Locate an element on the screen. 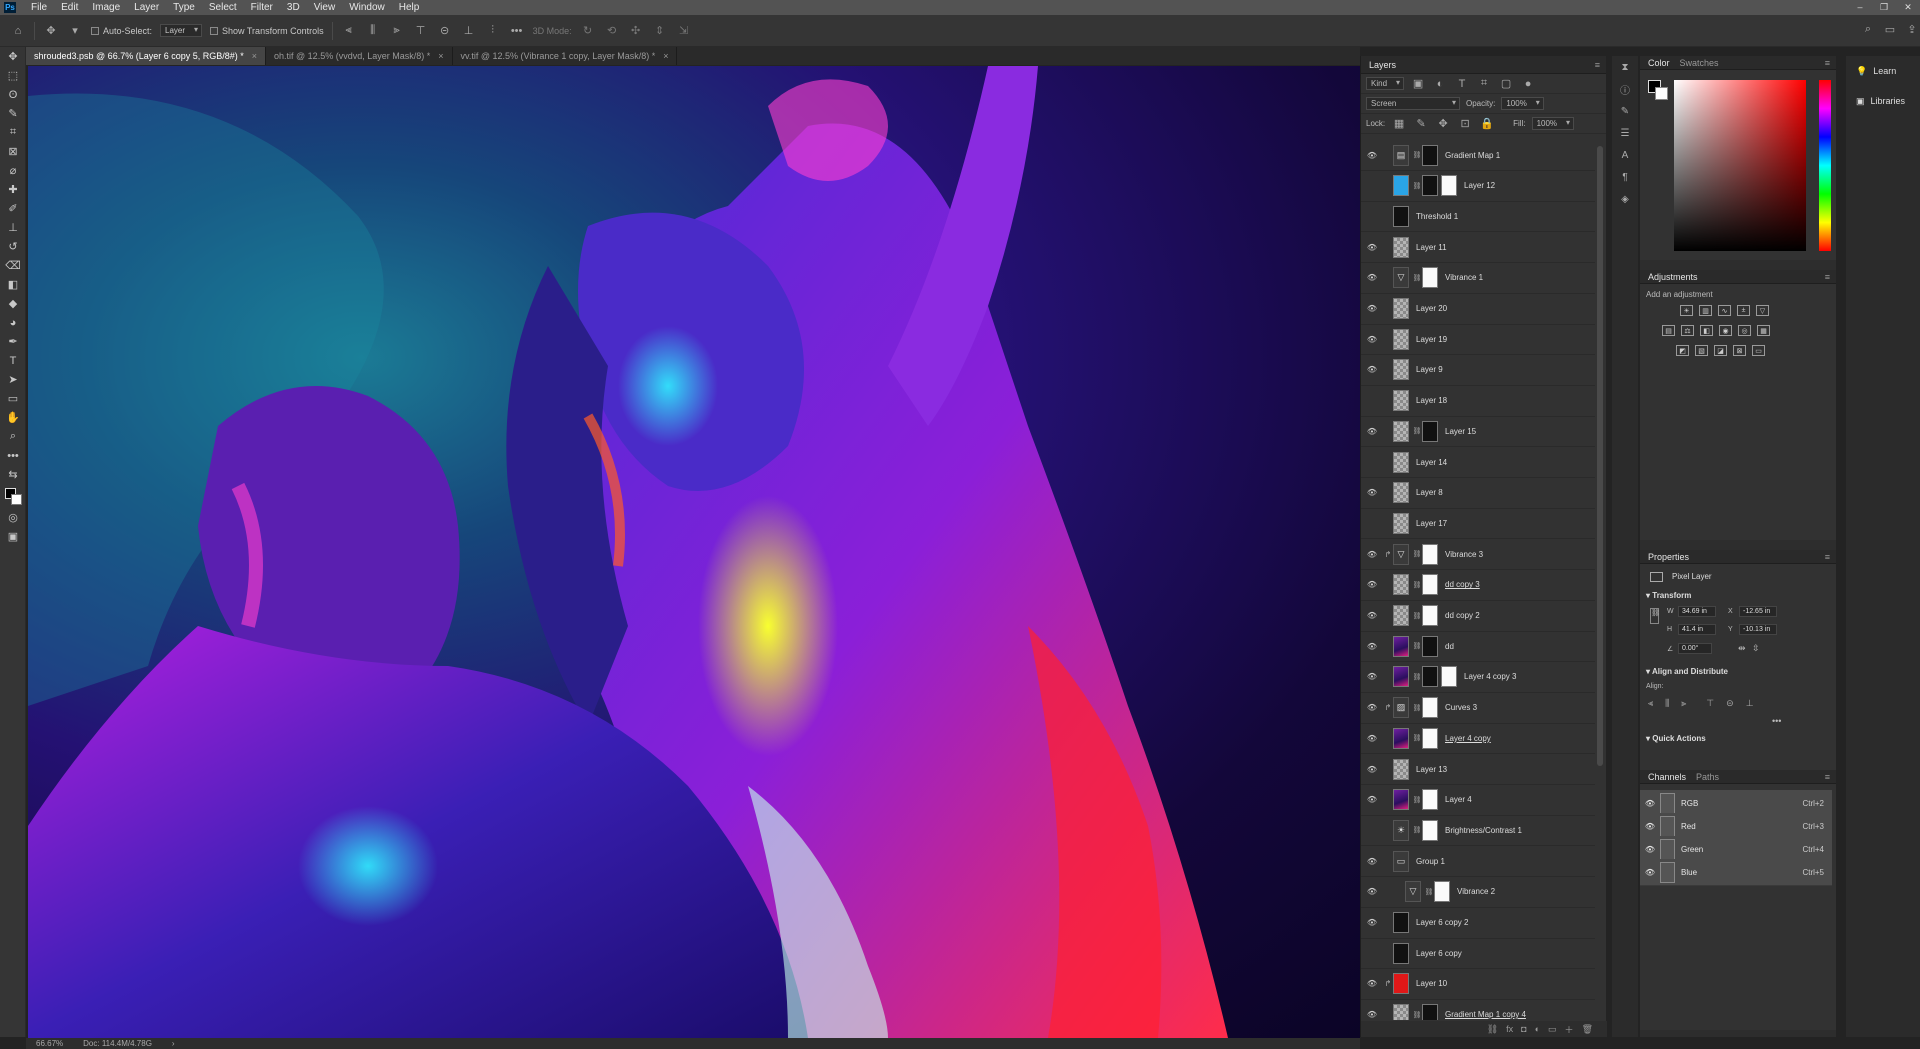  layer-name: Layer 11 is located at coordinates (1431, 247).